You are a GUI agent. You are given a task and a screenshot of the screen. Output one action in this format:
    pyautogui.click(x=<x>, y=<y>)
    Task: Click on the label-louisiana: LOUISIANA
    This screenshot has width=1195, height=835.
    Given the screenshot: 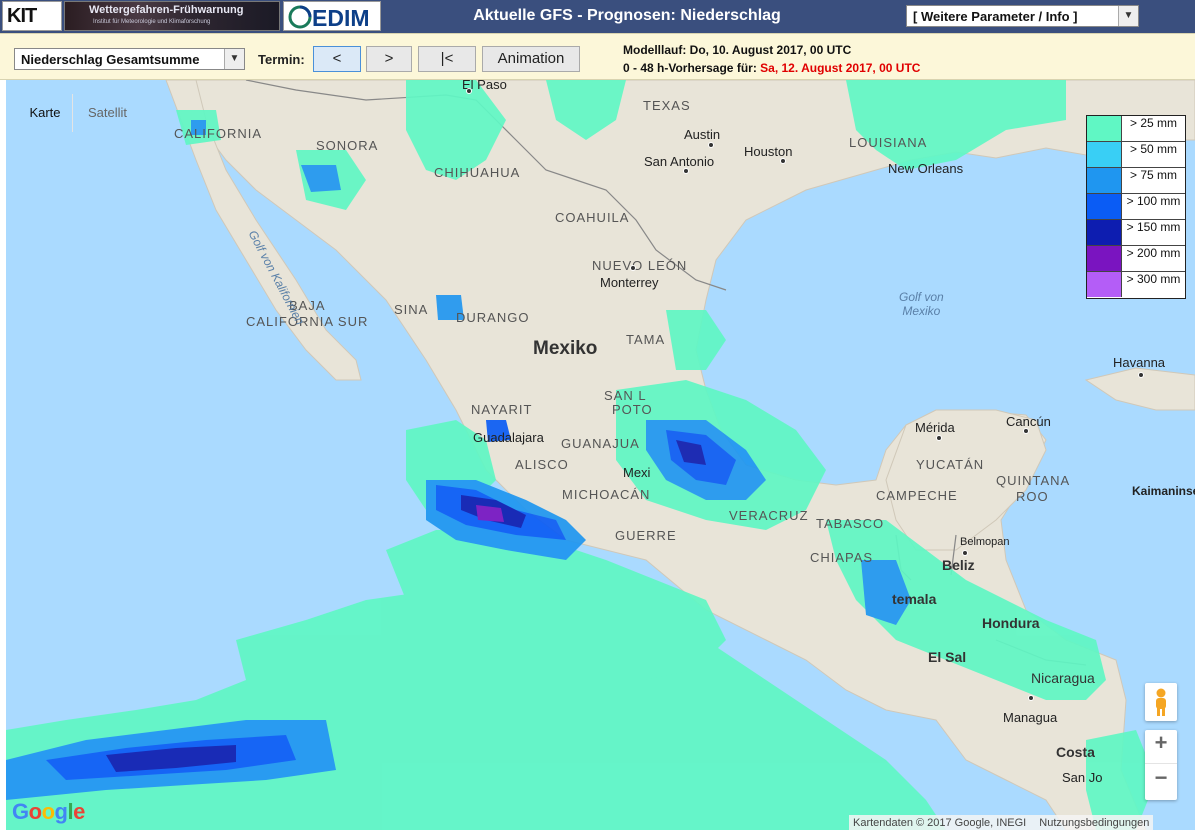 What is the action you would take?
    pyautogui.click(x=888, y=142)
    